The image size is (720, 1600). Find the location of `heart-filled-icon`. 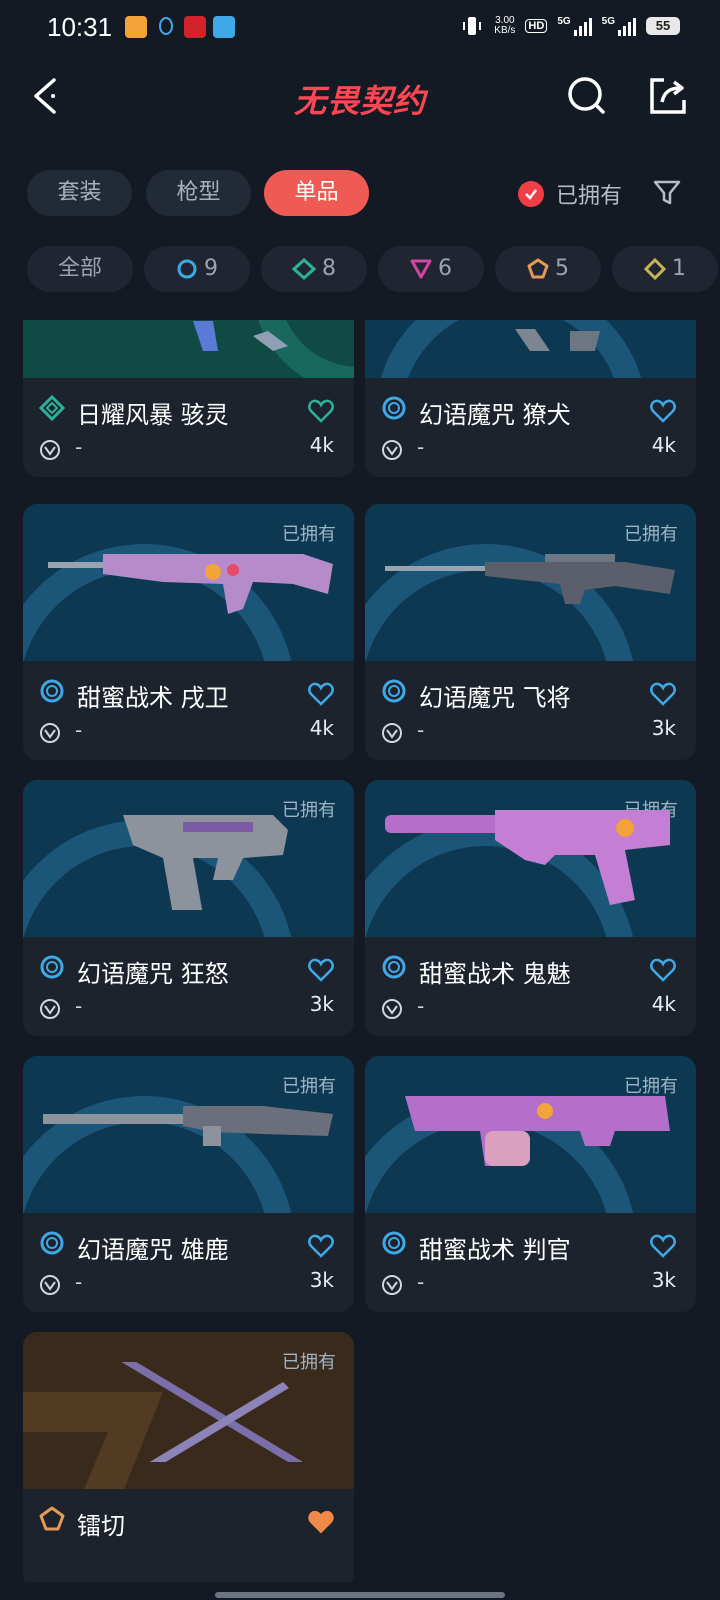

heart-filled-icon is located at coordinates (321, 1522).